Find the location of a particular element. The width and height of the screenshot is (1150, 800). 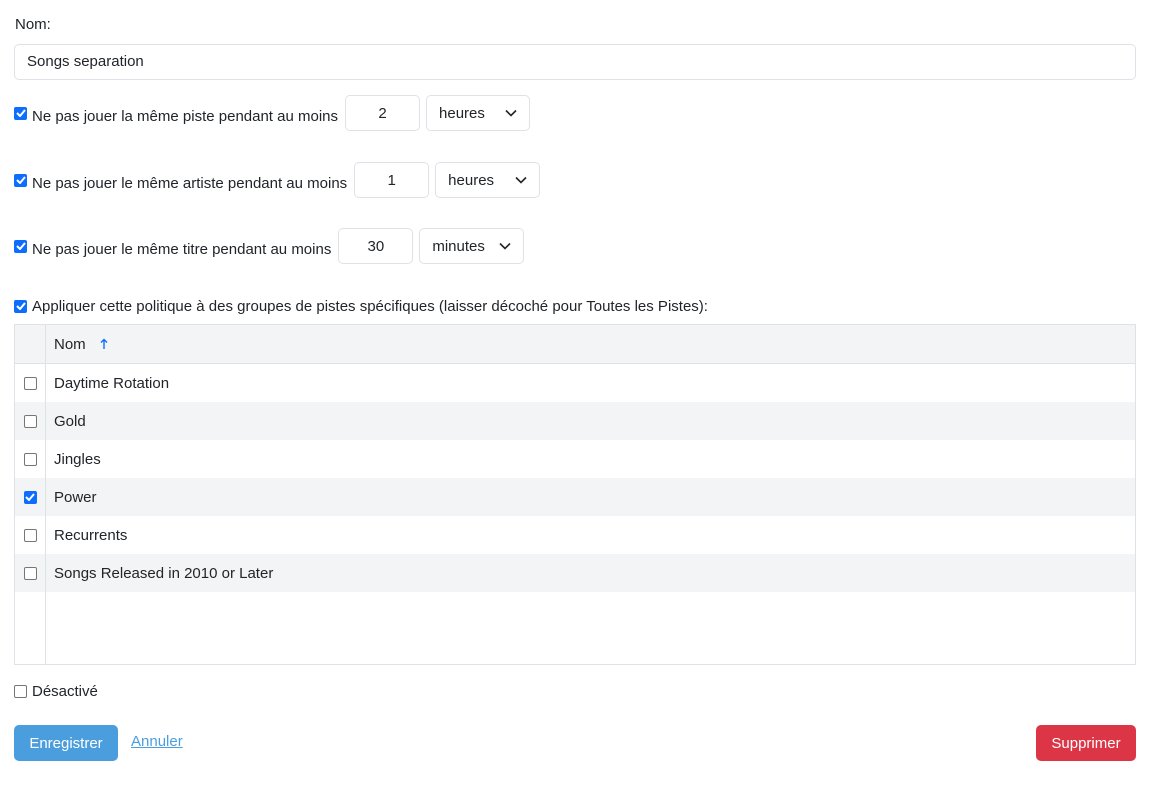

column-header-name: Nom is located at coordinates (77, 344).